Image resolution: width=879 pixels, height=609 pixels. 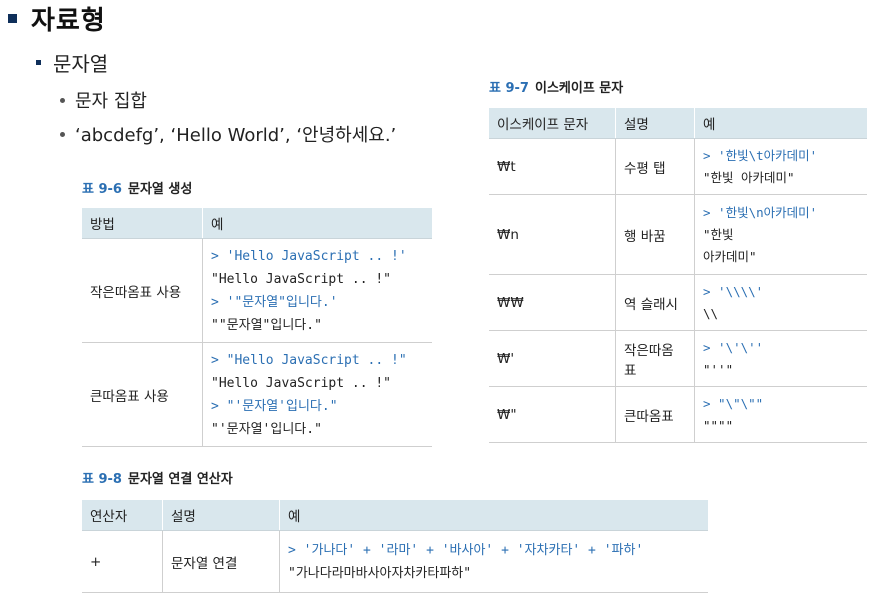 What do you see at coordinates (81, 64) in the screenshot?
I see `section-heading-text: 문자열` at bounding box center [81, 64].